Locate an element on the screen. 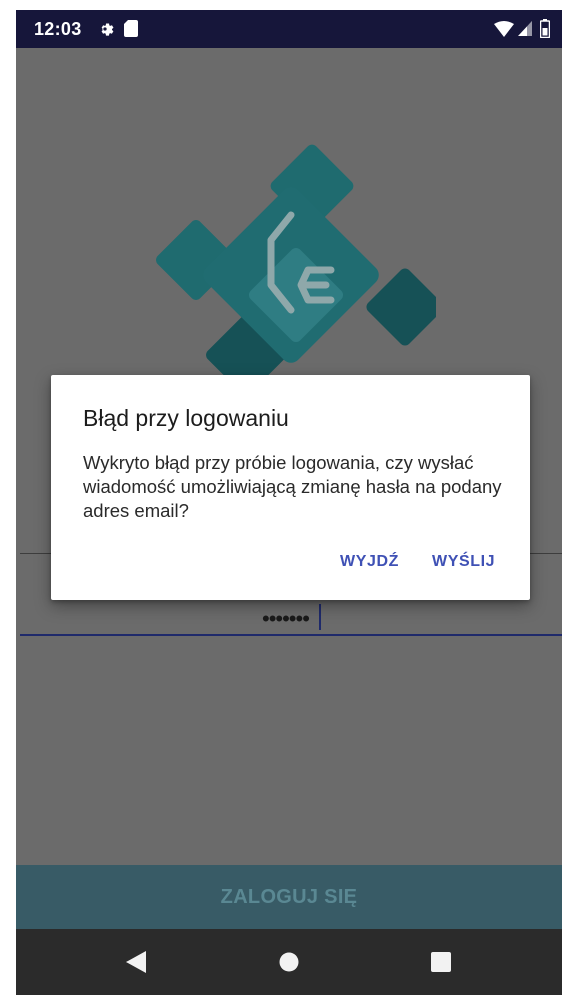  back-icon is located at coordinates (136, 962).